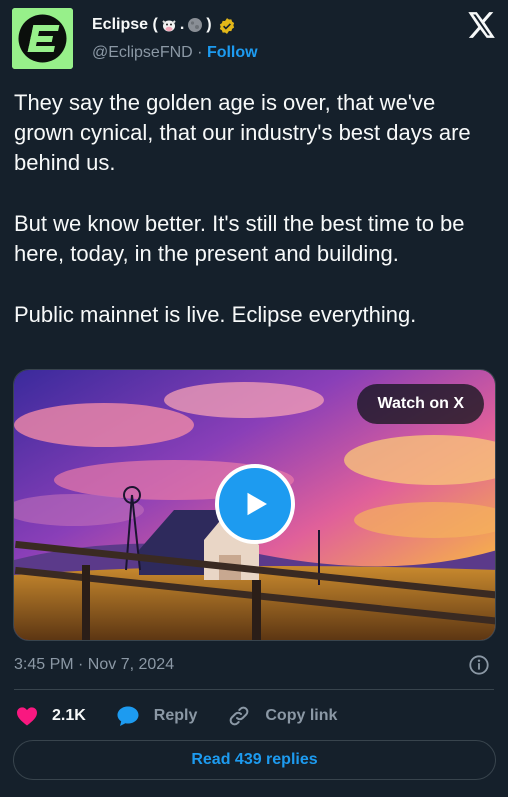 This screenshot has height=797, width=508. What do you see at coordinates (232, 52) in the screenshot?
I see `follow-button: Follow` at bounding box center [232, 52].